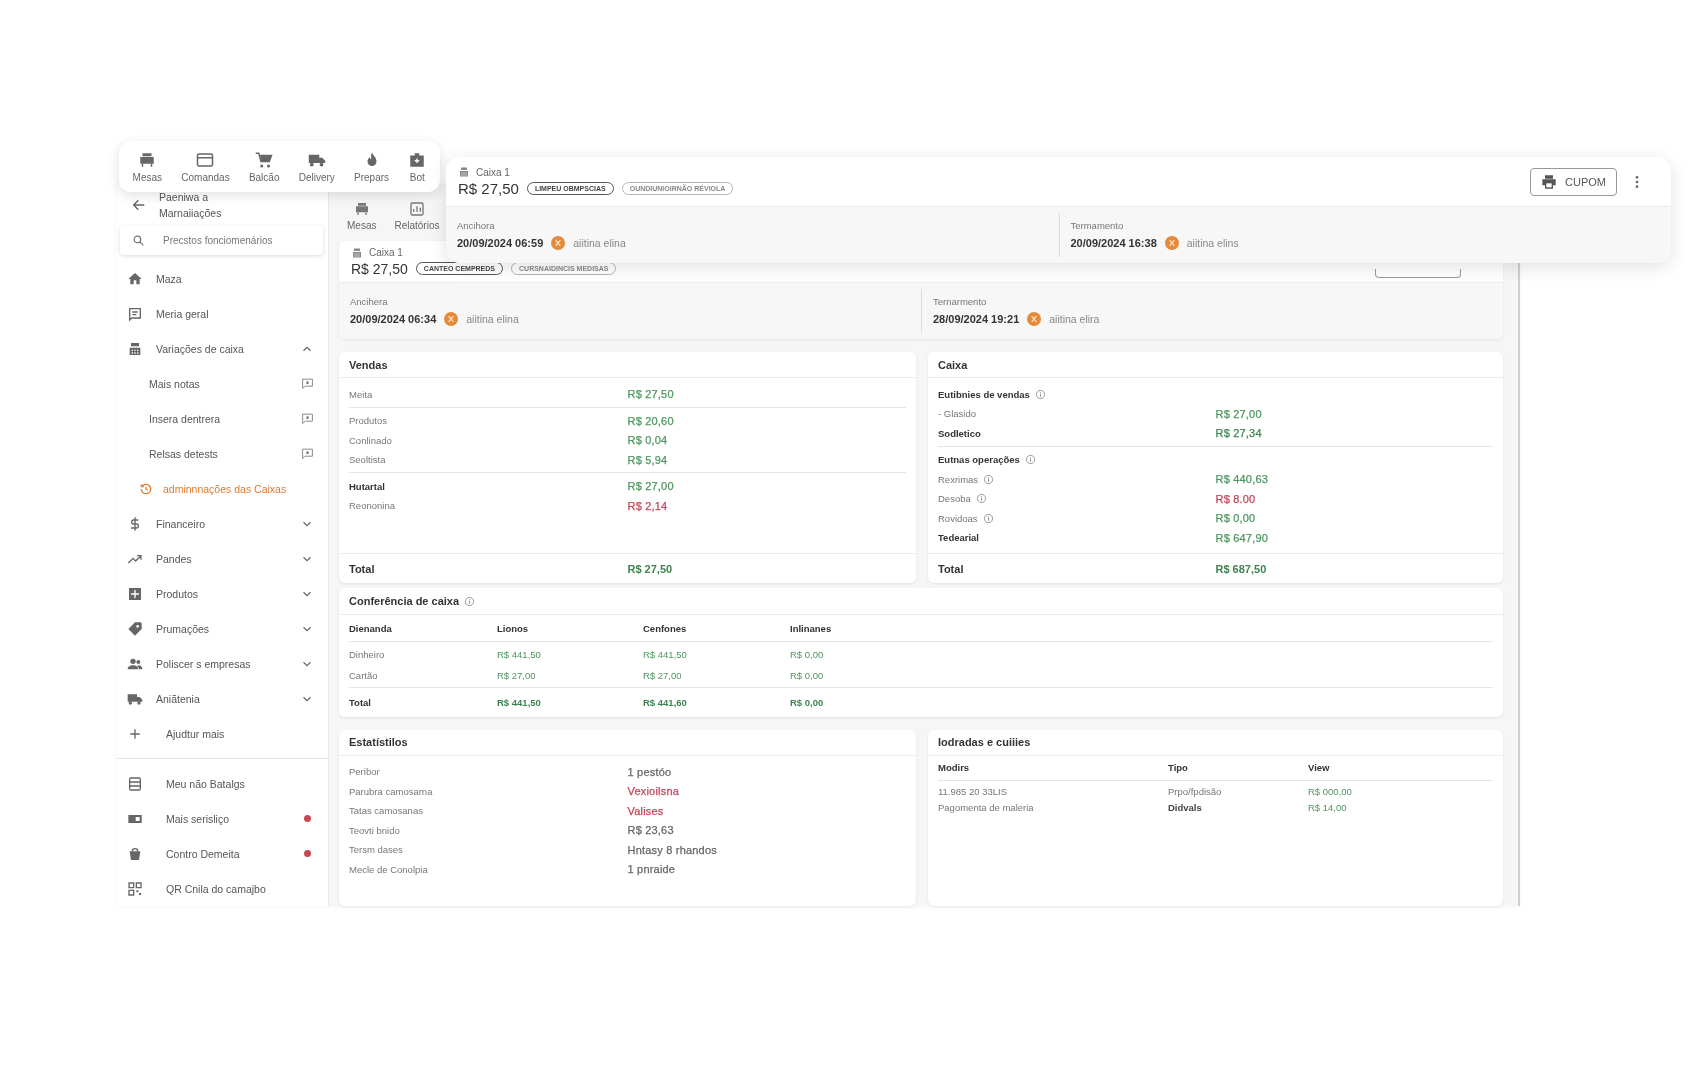  I want to click on sidebar-item: Variações de caixa, so click(222, 348).